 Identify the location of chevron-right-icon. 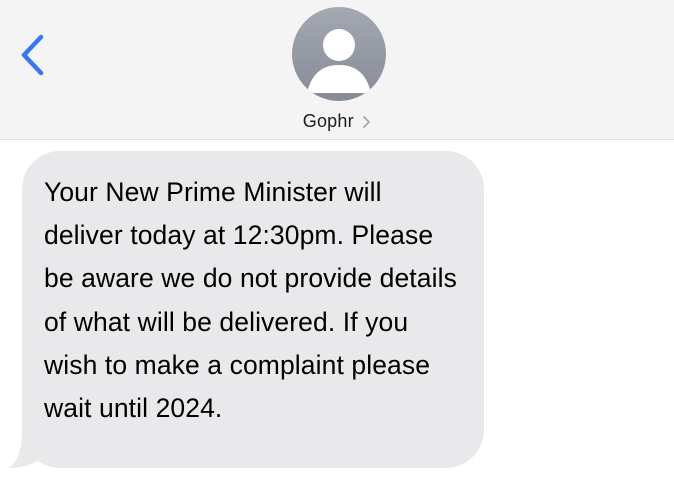
(367, 121).